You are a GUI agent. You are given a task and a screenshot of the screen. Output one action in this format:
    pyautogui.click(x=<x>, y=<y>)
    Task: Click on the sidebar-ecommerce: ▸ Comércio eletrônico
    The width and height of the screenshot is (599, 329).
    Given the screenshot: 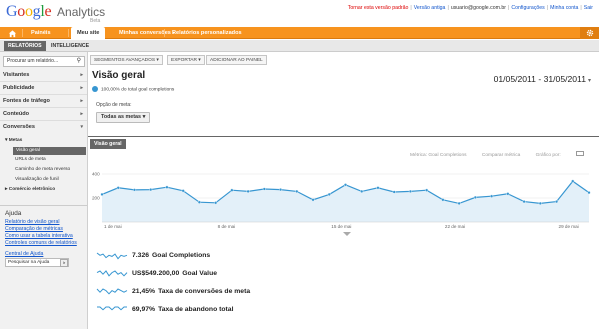 What is the action you would take?
    pyautogui.click(x=30, y=189)
    